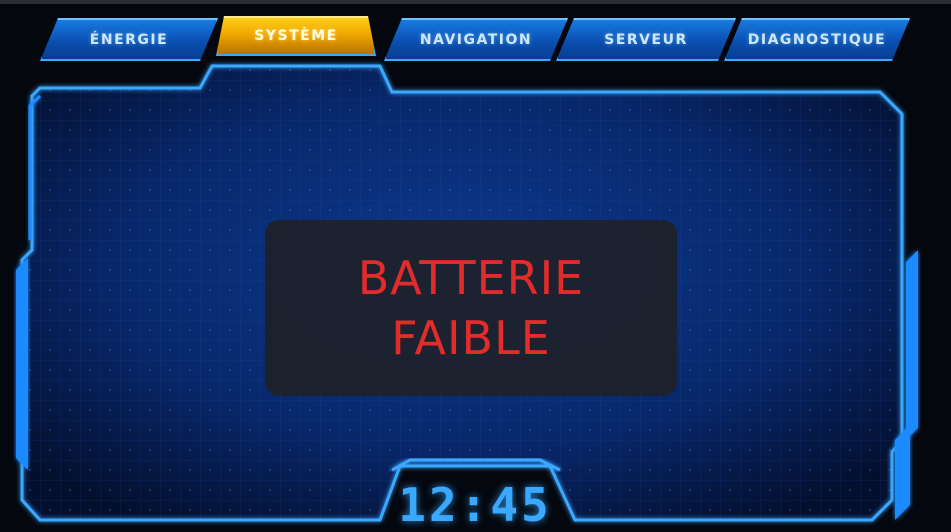  I want to click on tab-serveur: SERVEUR, so click(646, 39).